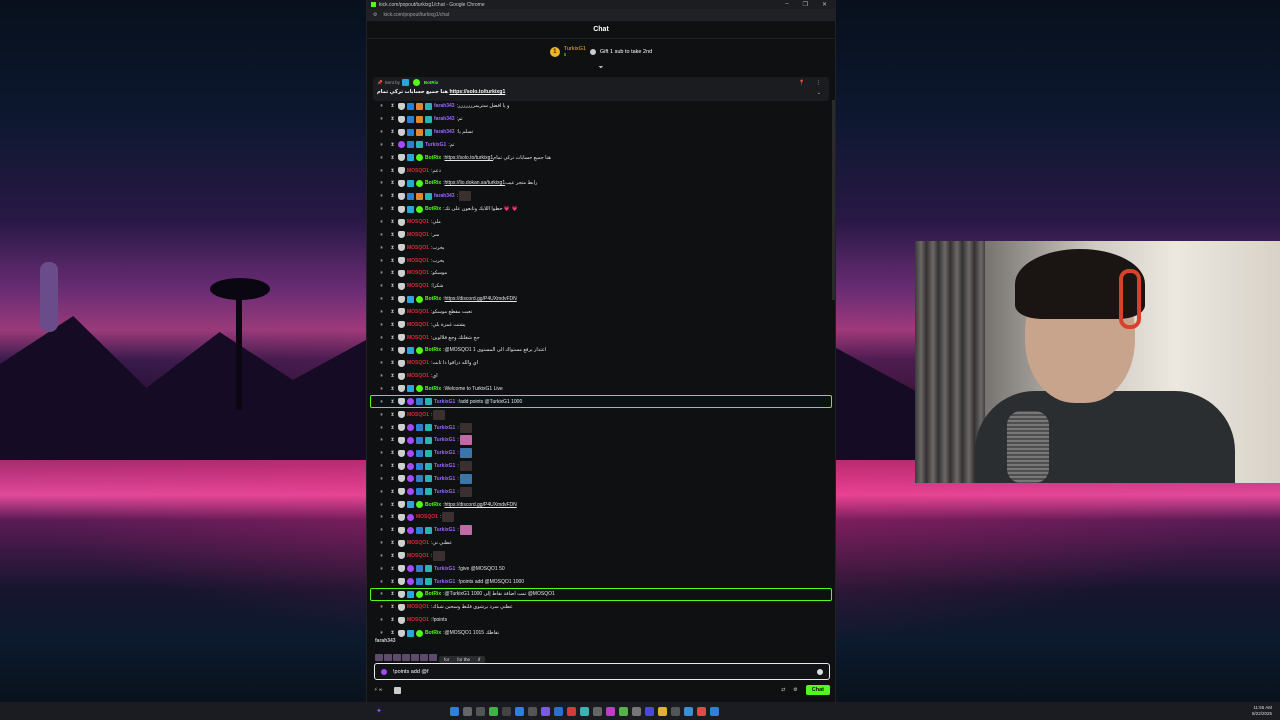  I want to click on chat-message: ⏸ ⧗ farah343:, so click(602, 196).